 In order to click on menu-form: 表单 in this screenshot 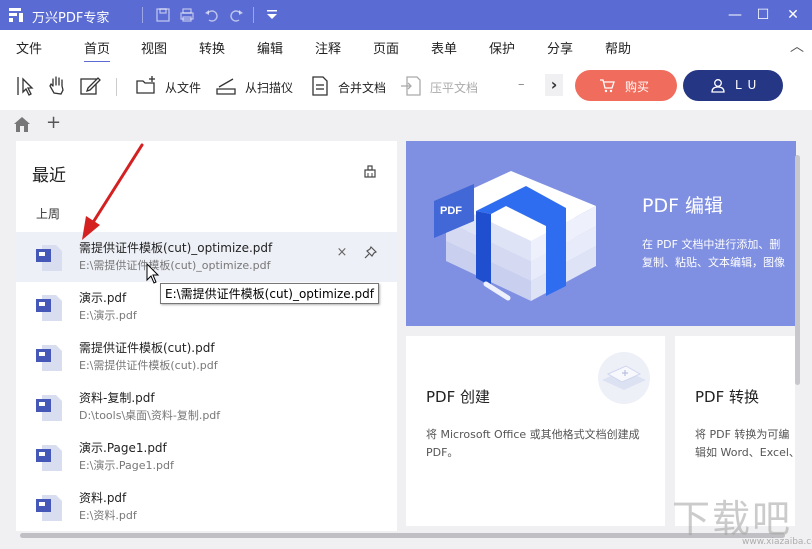, I will do `click(444, 47)`.